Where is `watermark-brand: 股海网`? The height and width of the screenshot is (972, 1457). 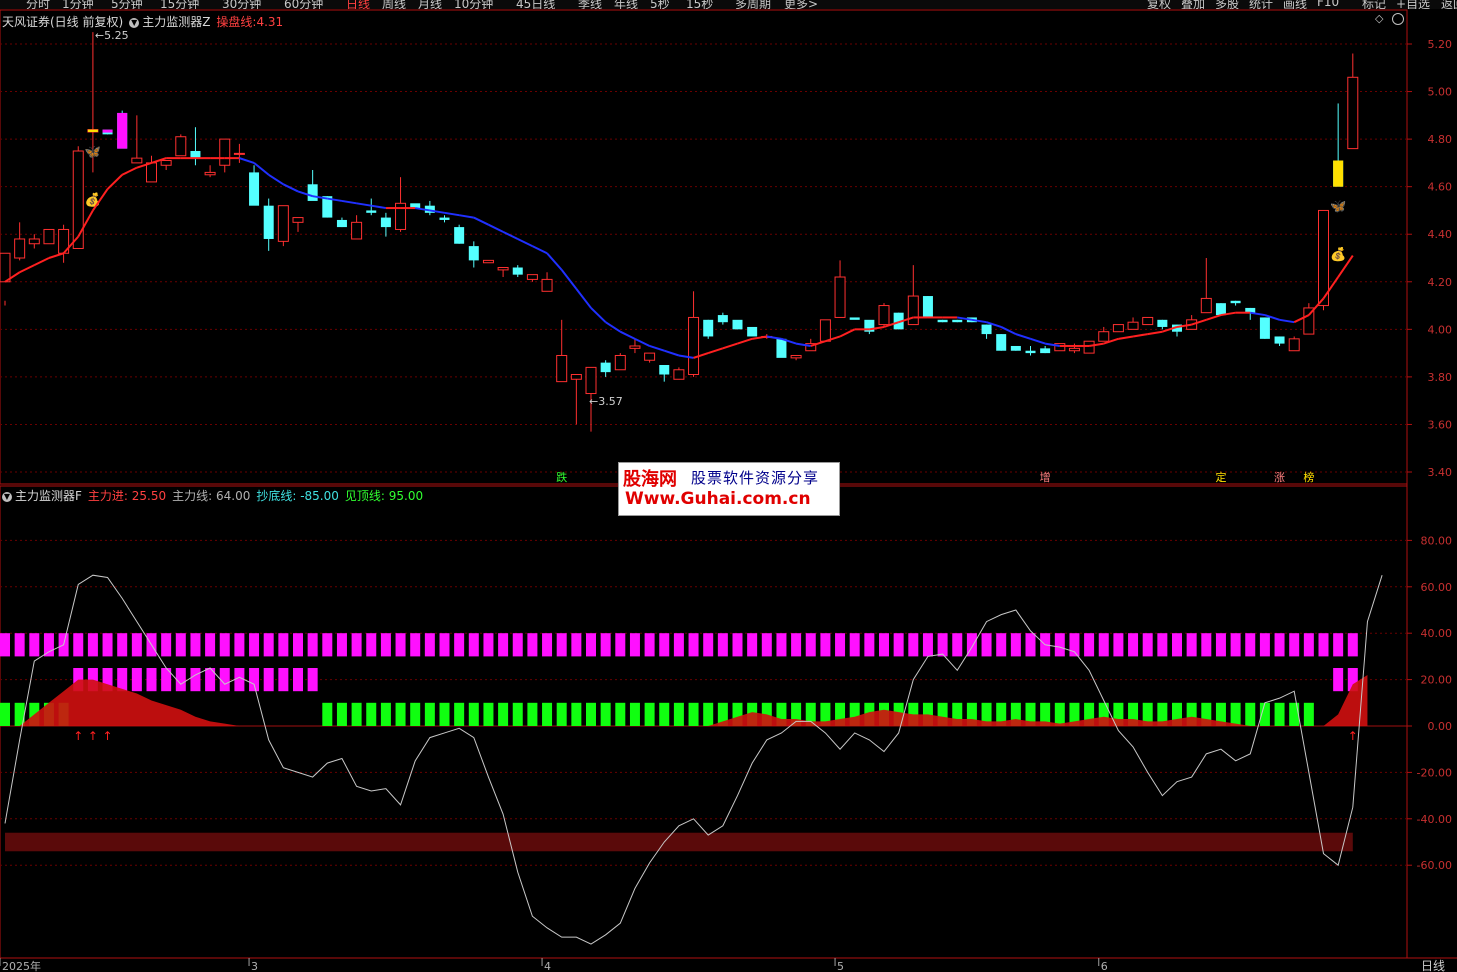 watermark-brand: 股海网 is located at coordinates (650, 479).